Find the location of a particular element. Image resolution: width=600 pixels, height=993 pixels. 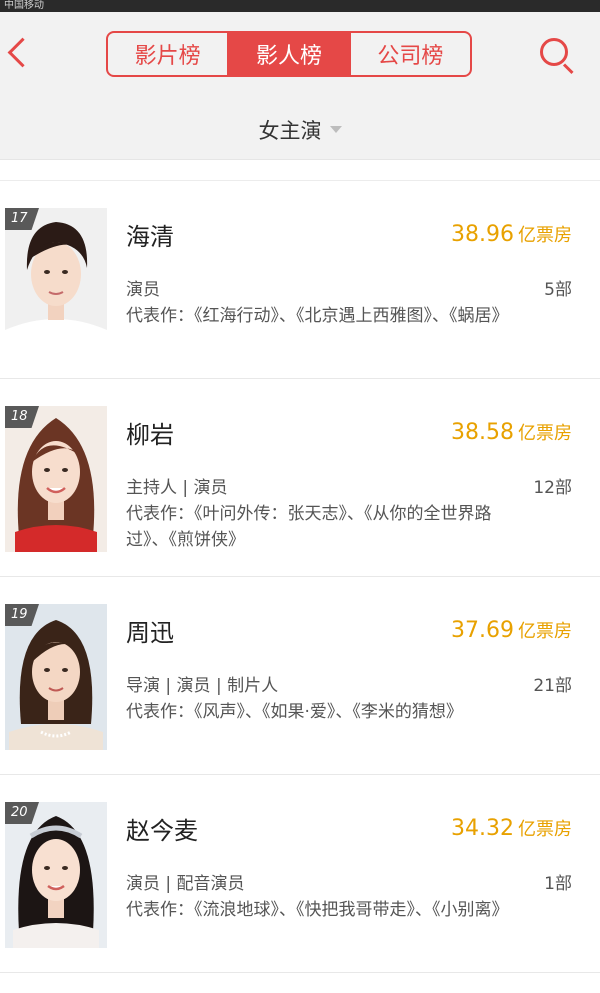

top-nav-bar: 影片榜 影人榜 公司榜 is located at coordinates (300, 56).